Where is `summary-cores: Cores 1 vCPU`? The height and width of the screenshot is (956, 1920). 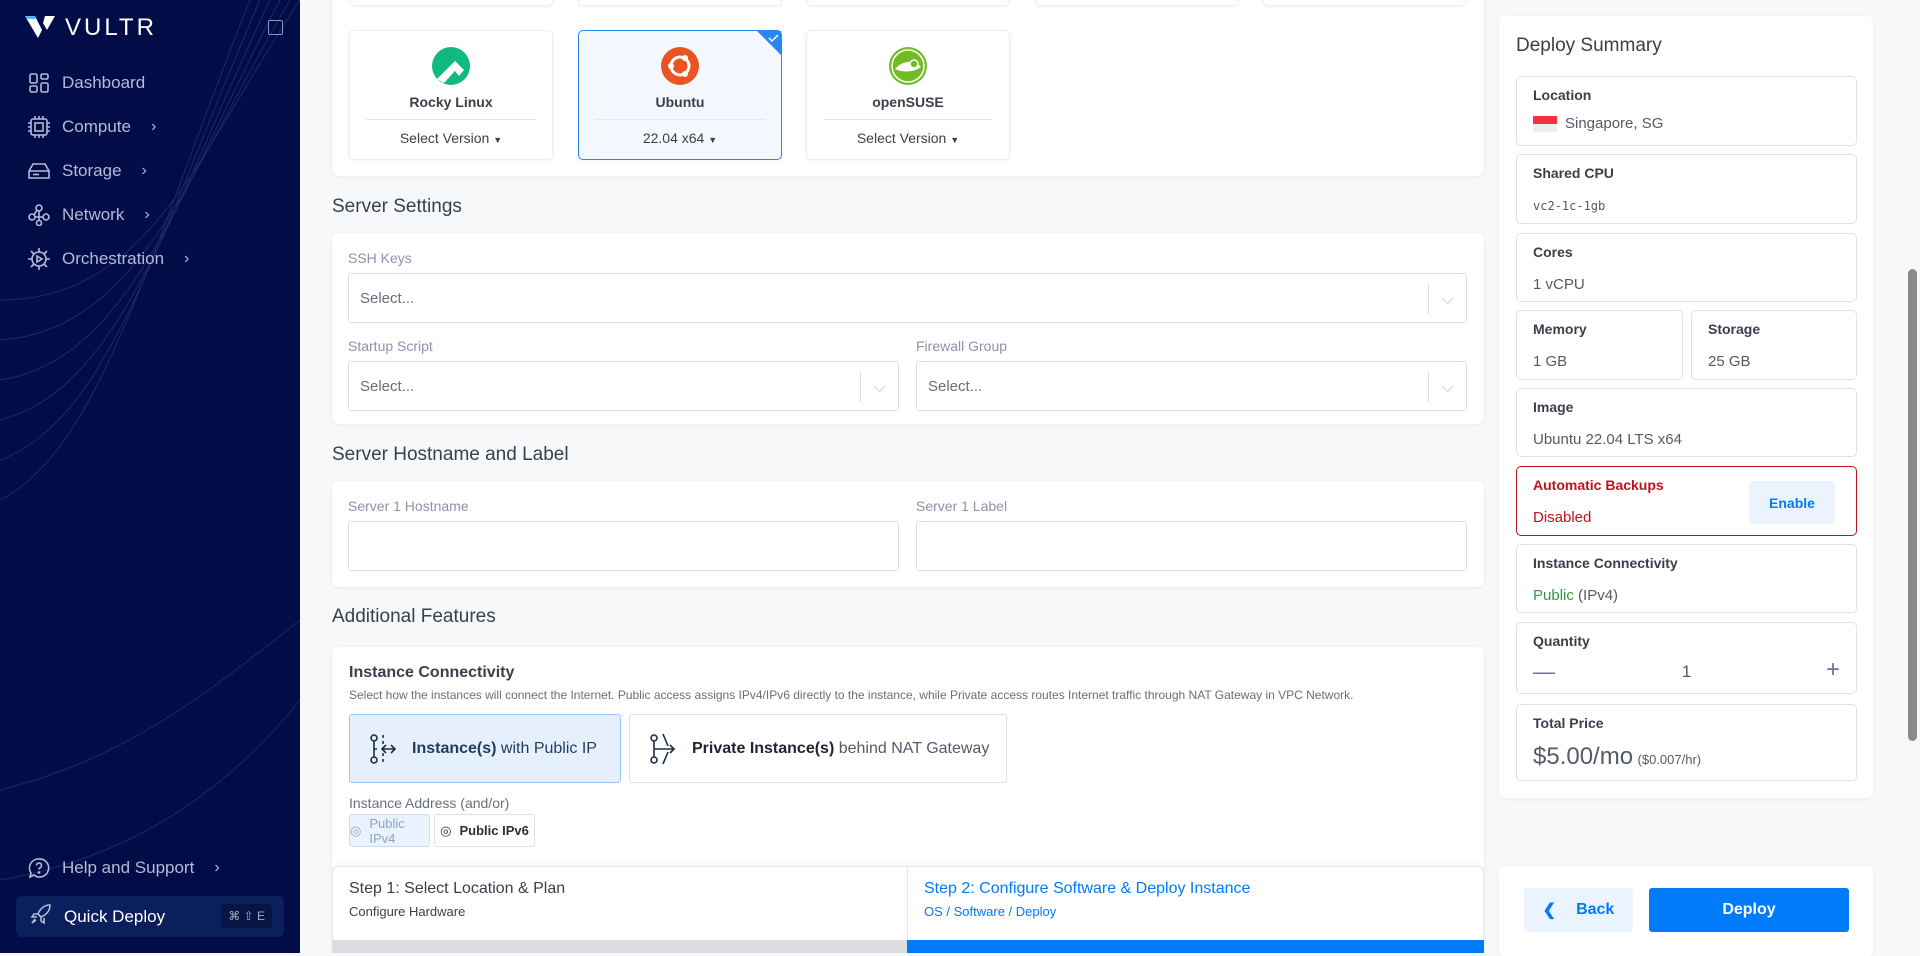 summary-cores: Cores 1 vCPU is located at coordinates (1686, 267).